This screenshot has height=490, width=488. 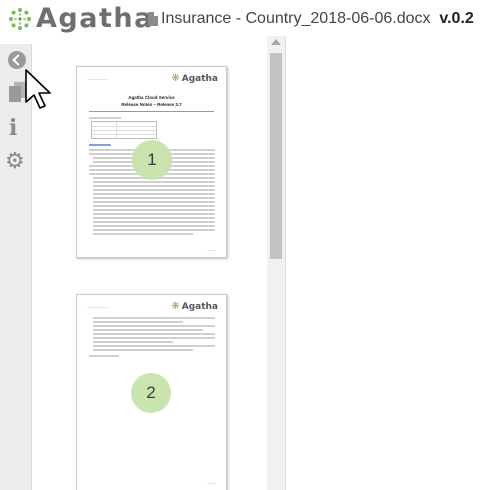 What do you see at coordinates (124, 130) in the screenshot?
I see `document-info-table` at bounding box center [124, 130].